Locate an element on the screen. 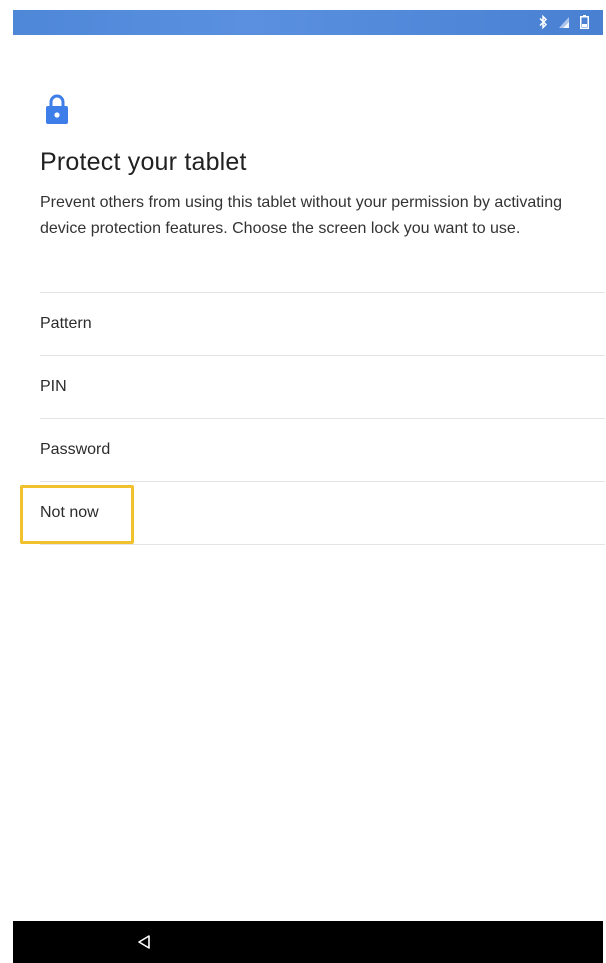 The height and width of the screenshot is (963, 606). status-bar is located at coordinates (308, 22).